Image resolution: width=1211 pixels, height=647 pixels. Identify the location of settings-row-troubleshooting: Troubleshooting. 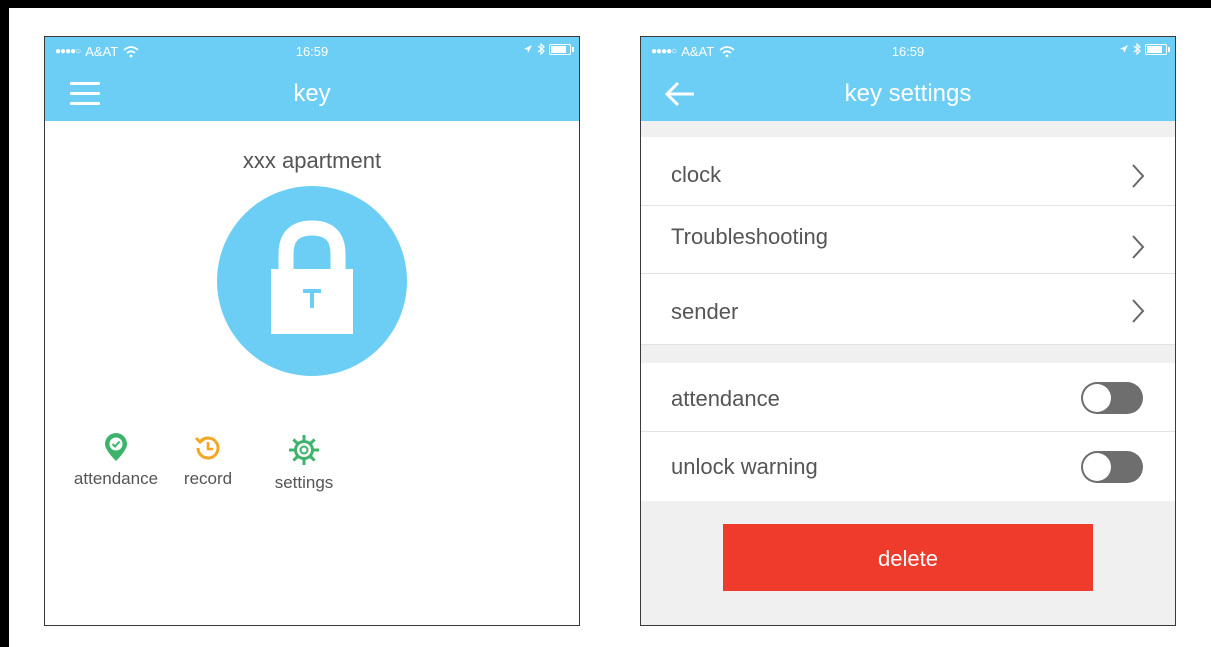
(908, 240).